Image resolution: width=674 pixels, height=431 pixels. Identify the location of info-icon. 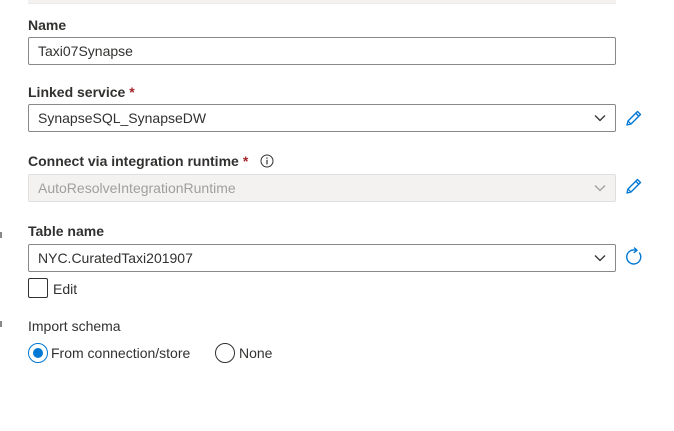
(267, 161).